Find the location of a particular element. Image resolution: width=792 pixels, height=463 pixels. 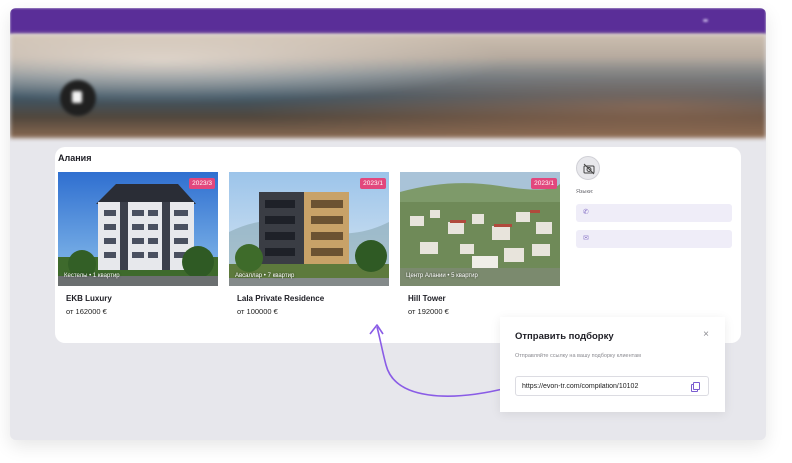

location-caption: Авсаллар • 7 квартир is located at coordinates (265, 276).